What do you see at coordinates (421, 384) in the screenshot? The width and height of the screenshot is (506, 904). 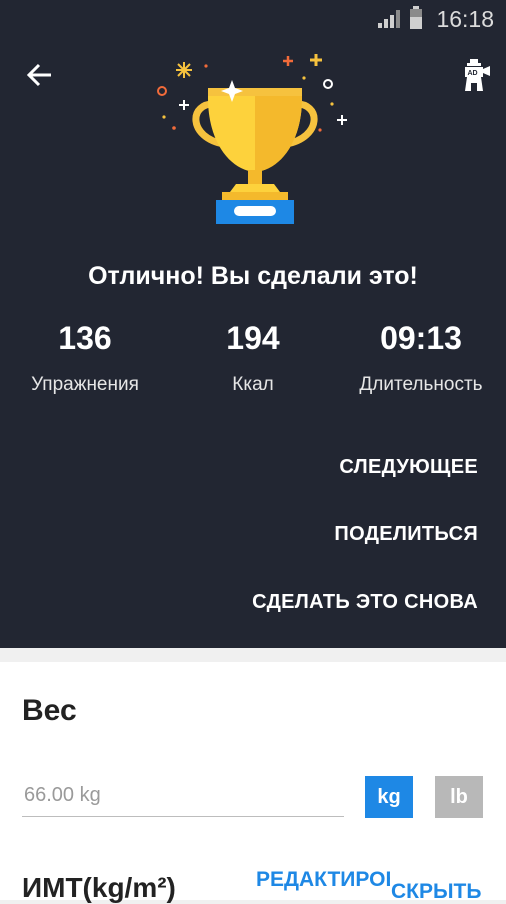 I see `stat-duration-label: Длительность` at bounding box center [421, 384].